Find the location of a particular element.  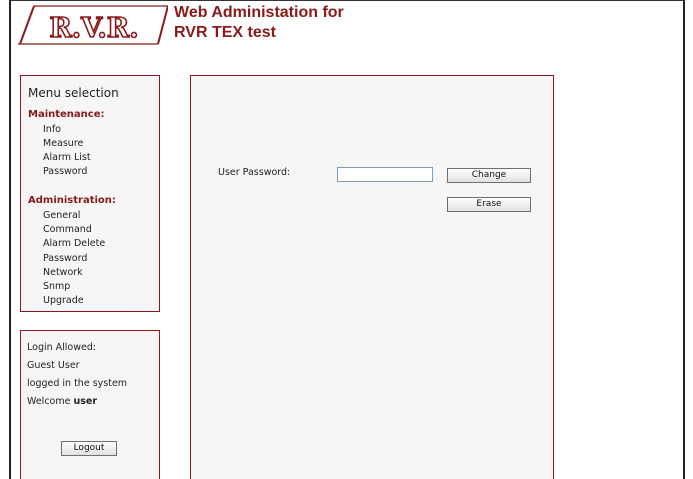

welcome-username: user is located at coordinates (85, 401).